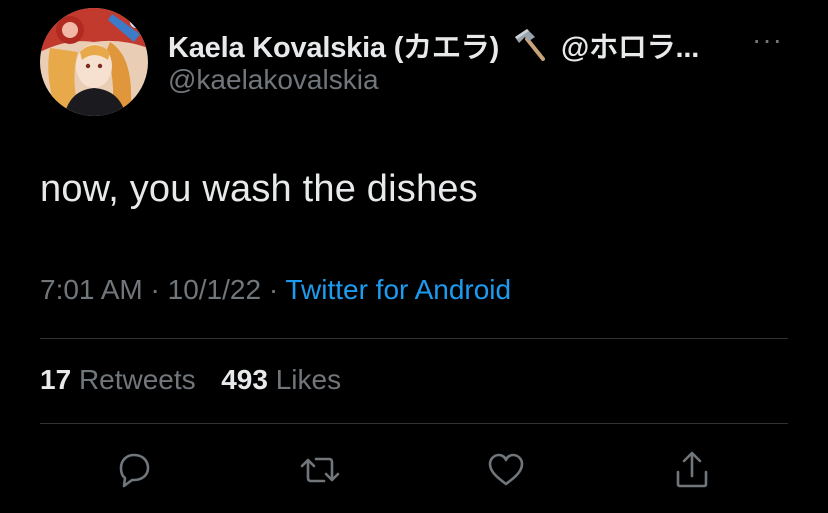  I want to click on author-handle: @kaelakovalskia, so click(273, 80).